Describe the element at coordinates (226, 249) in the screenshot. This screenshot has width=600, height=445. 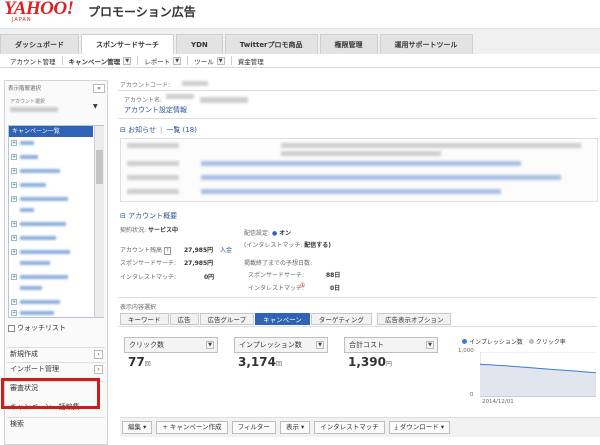
I see `deposit-link: 入金` at that location.